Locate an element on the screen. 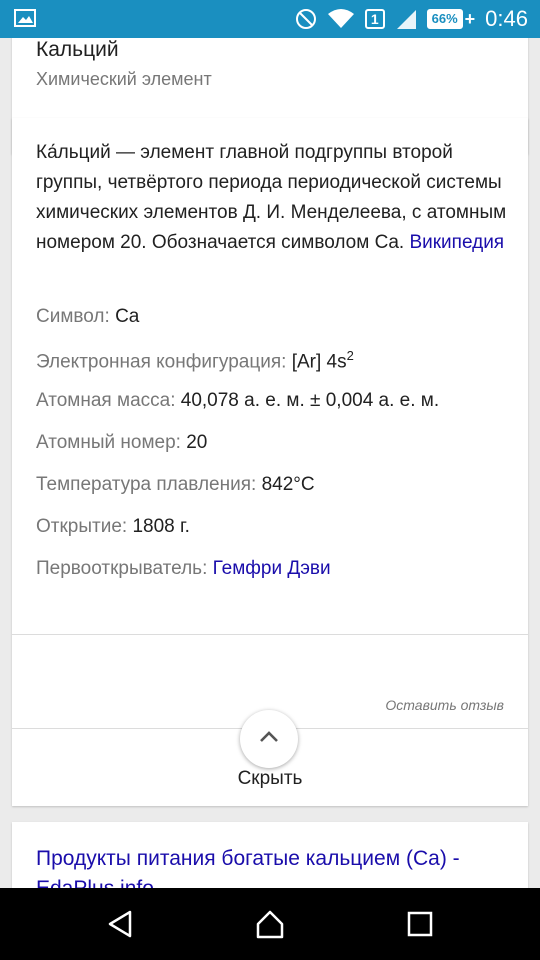  fact-label: Символ: is located at coordinates (73, 316).